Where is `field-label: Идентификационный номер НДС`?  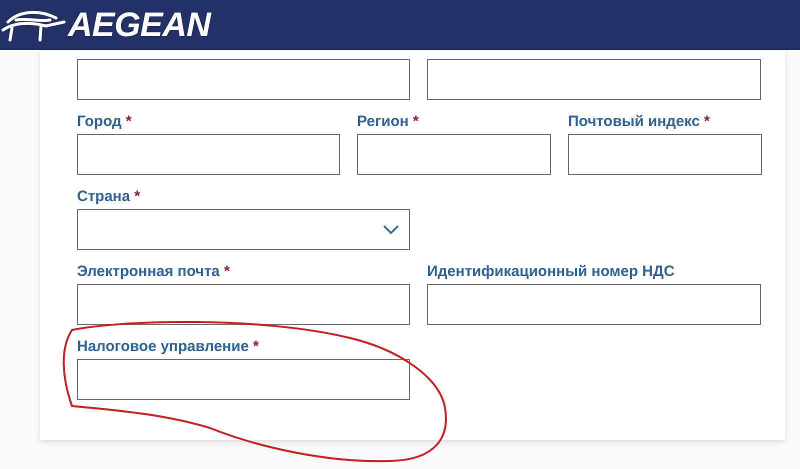 field-label: Идентификационный номер НДС is located at coordinates (551, 272).